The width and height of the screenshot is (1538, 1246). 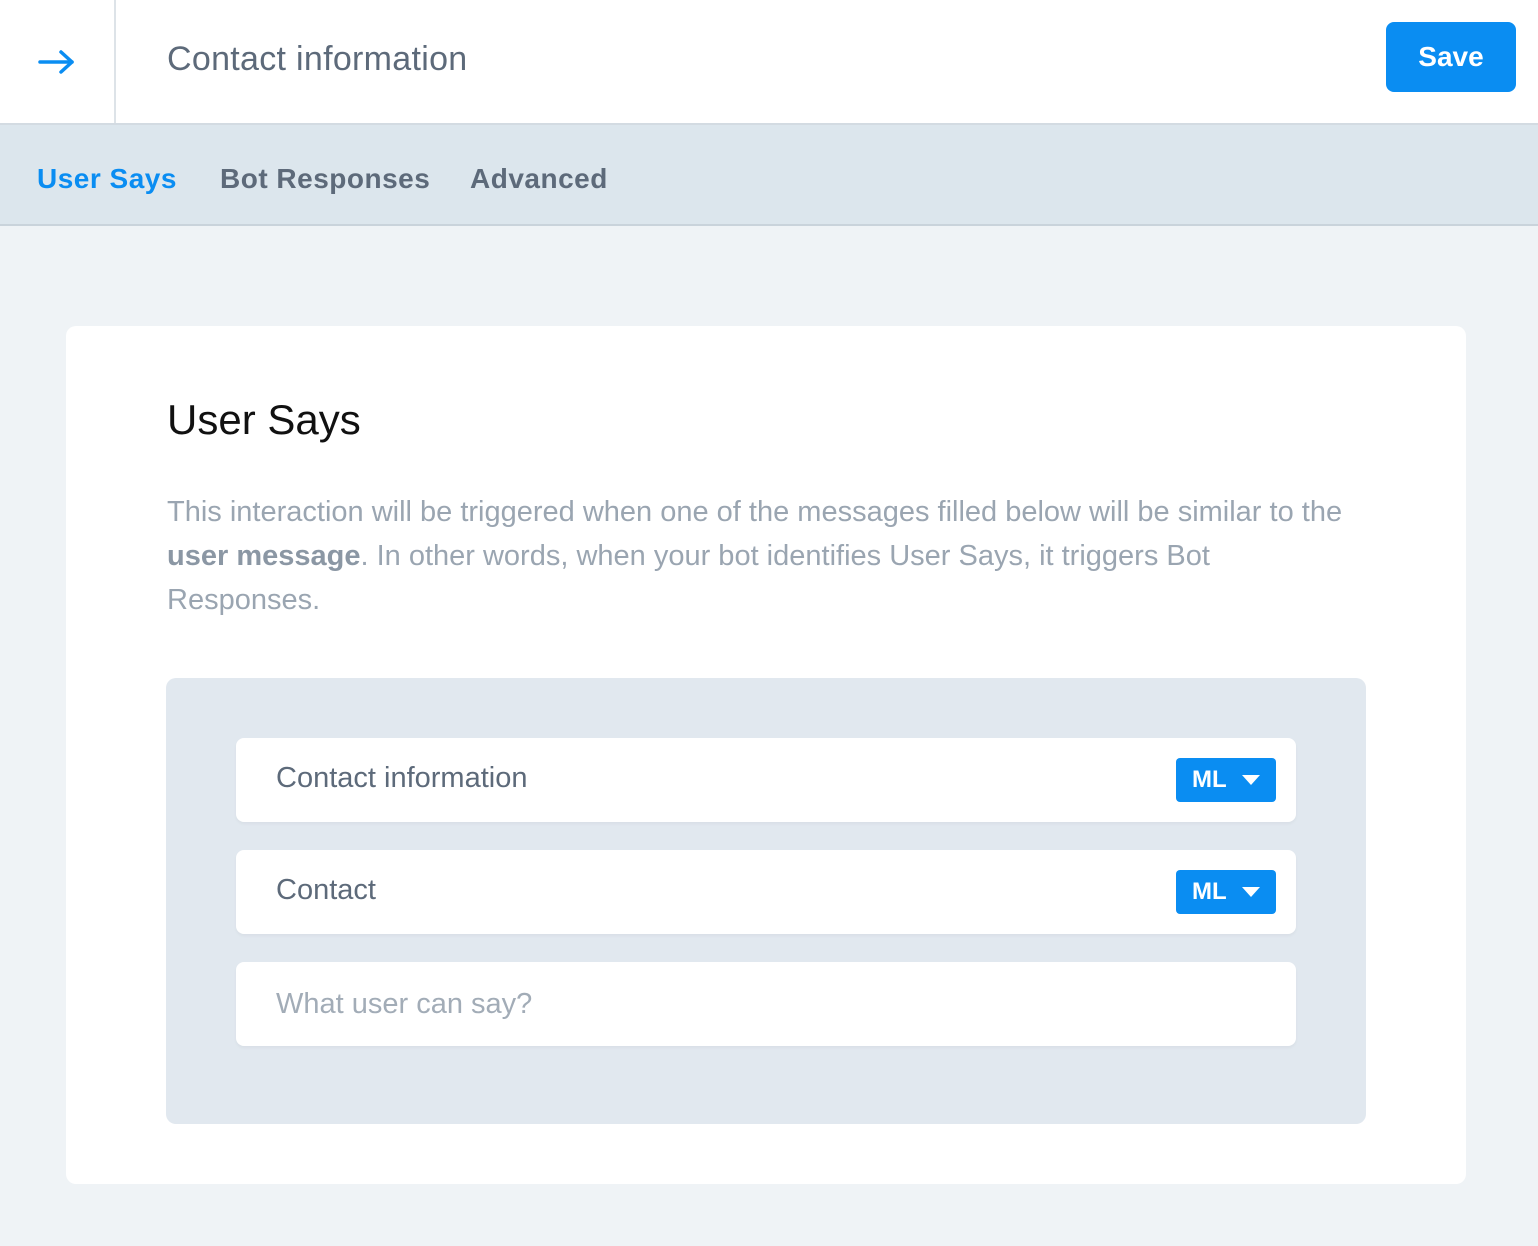 What do you see at coordinates (766, 892) in the screenshot?
I see `user-says-item: Contact ML` at bounding box center [766, 892].